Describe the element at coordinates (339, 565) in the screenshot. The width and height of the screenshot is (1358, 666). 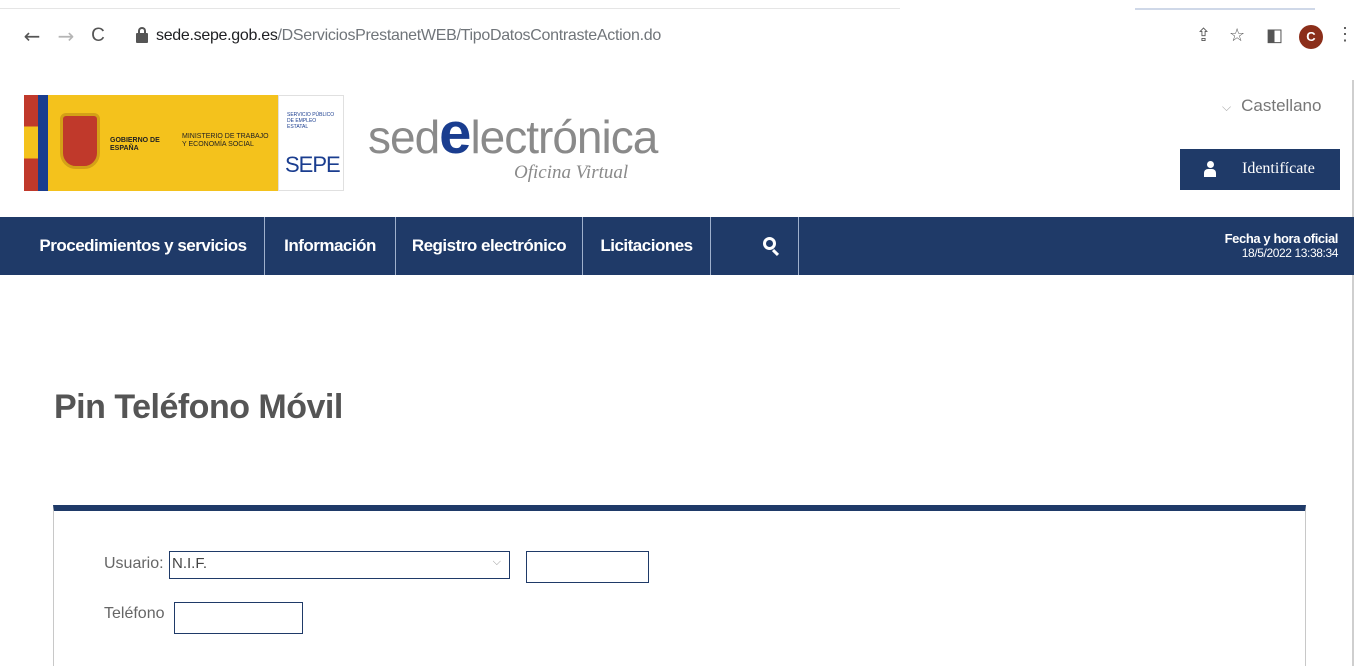
I see `usuario-type-select: N.I.F. ⌵` at that location.